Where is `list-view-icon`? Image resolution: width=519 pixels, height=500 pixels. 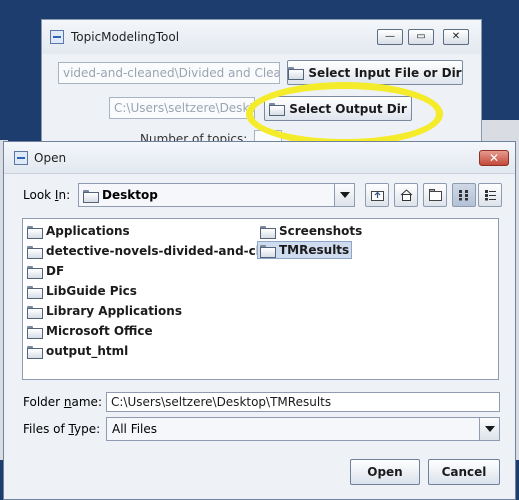 list-view-icon is located at coordinates (463, 195).